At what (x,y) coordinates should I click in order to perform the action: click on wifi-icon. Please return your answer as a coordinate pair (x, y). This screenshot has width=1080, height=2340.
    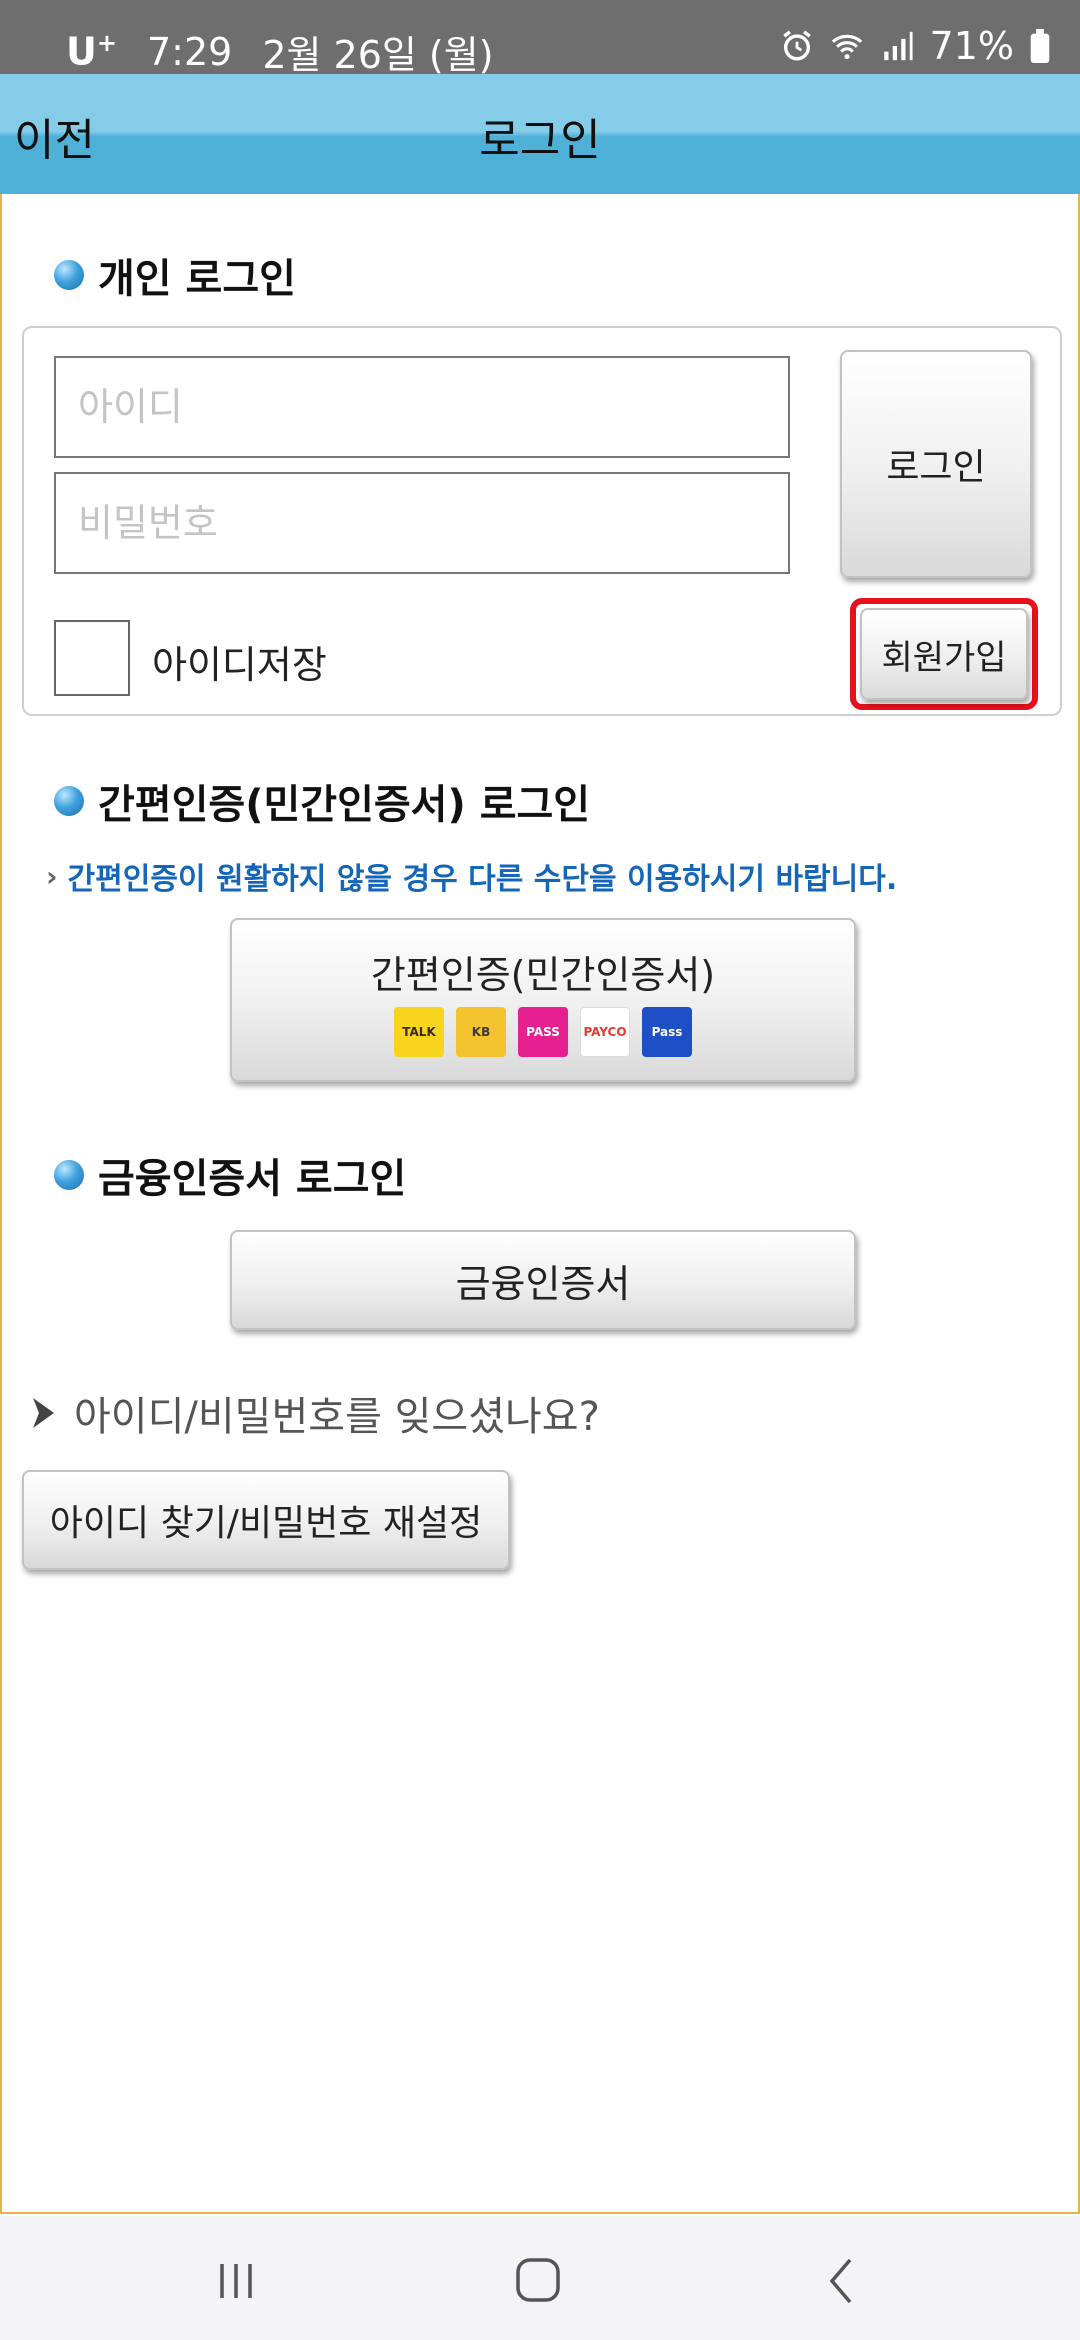
    Looking at the image, I should click on (846, 47).